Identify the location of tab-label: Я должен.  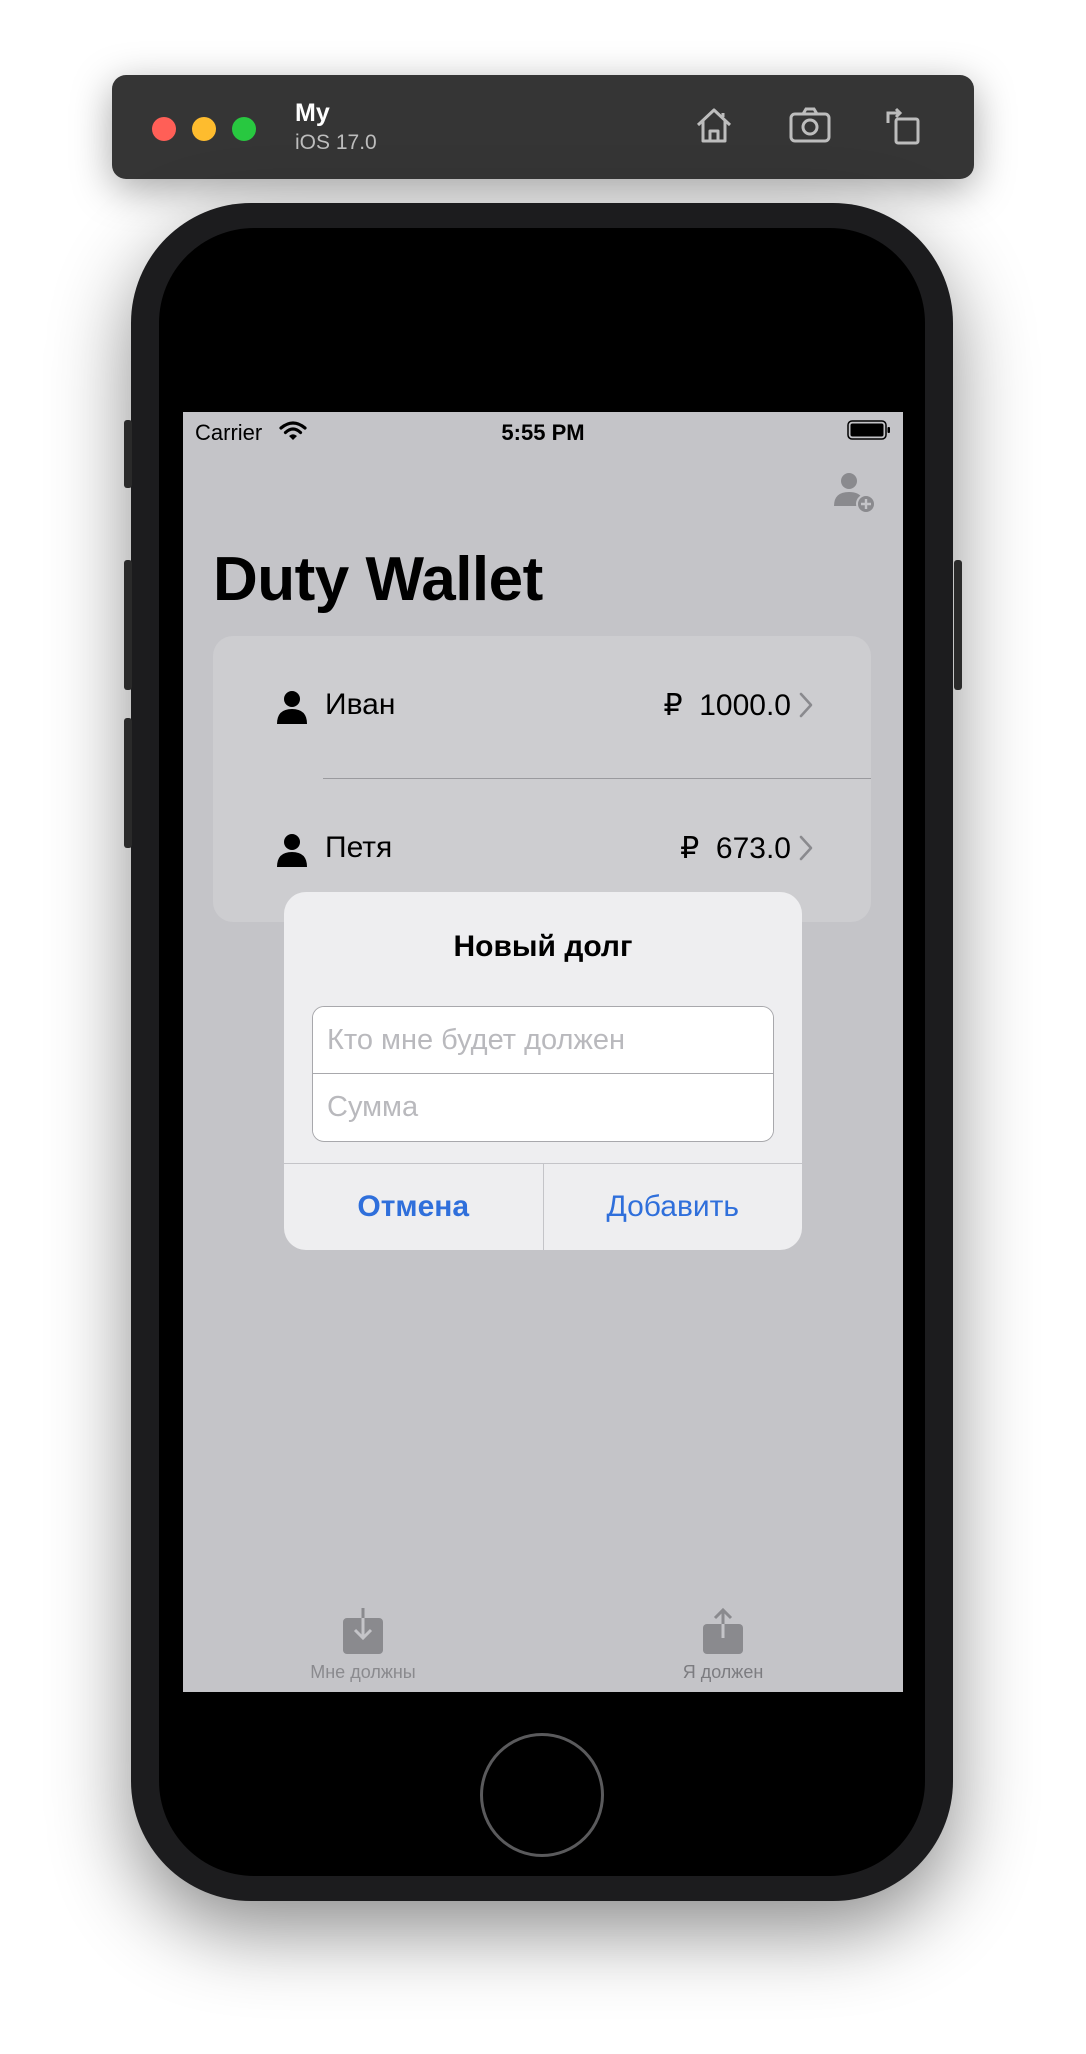
(723, 1672).